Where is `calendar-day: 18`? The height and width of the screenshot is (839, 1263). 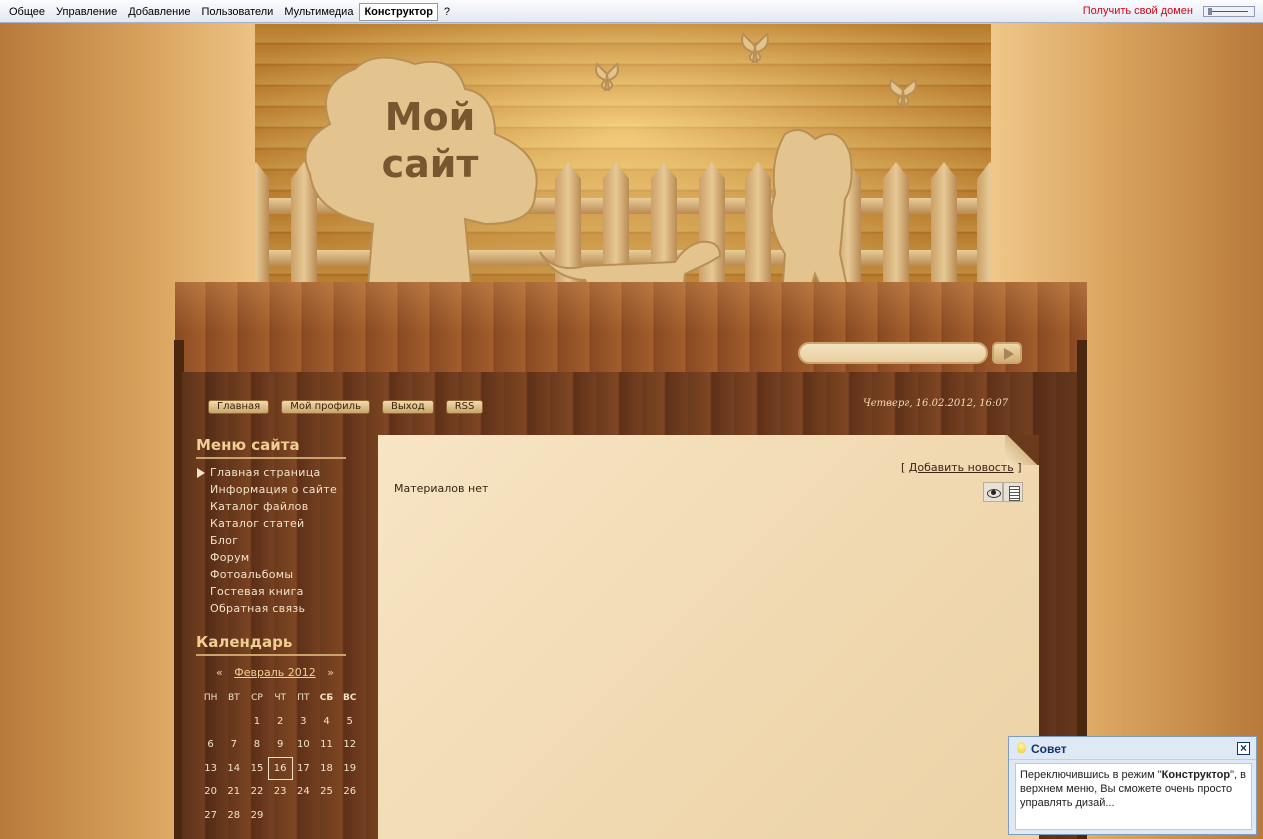 calendar-day: 18 is located at coordinates (326, 768).